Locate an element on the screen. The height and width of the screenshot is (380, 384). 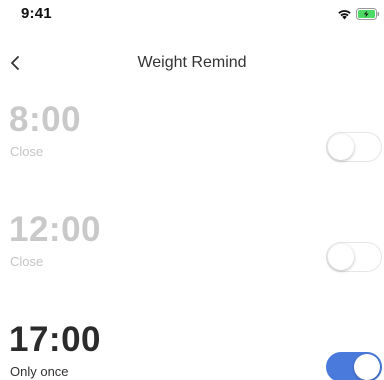
page-title: Weight Remind is located at coordinates (192, 62).